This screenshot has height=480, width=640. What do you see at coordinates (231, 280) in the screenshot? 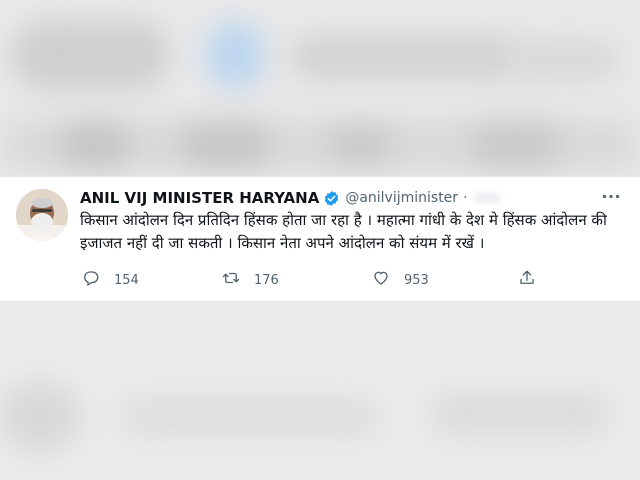
I see `retweet-icon` at bounding box center [231, 280].